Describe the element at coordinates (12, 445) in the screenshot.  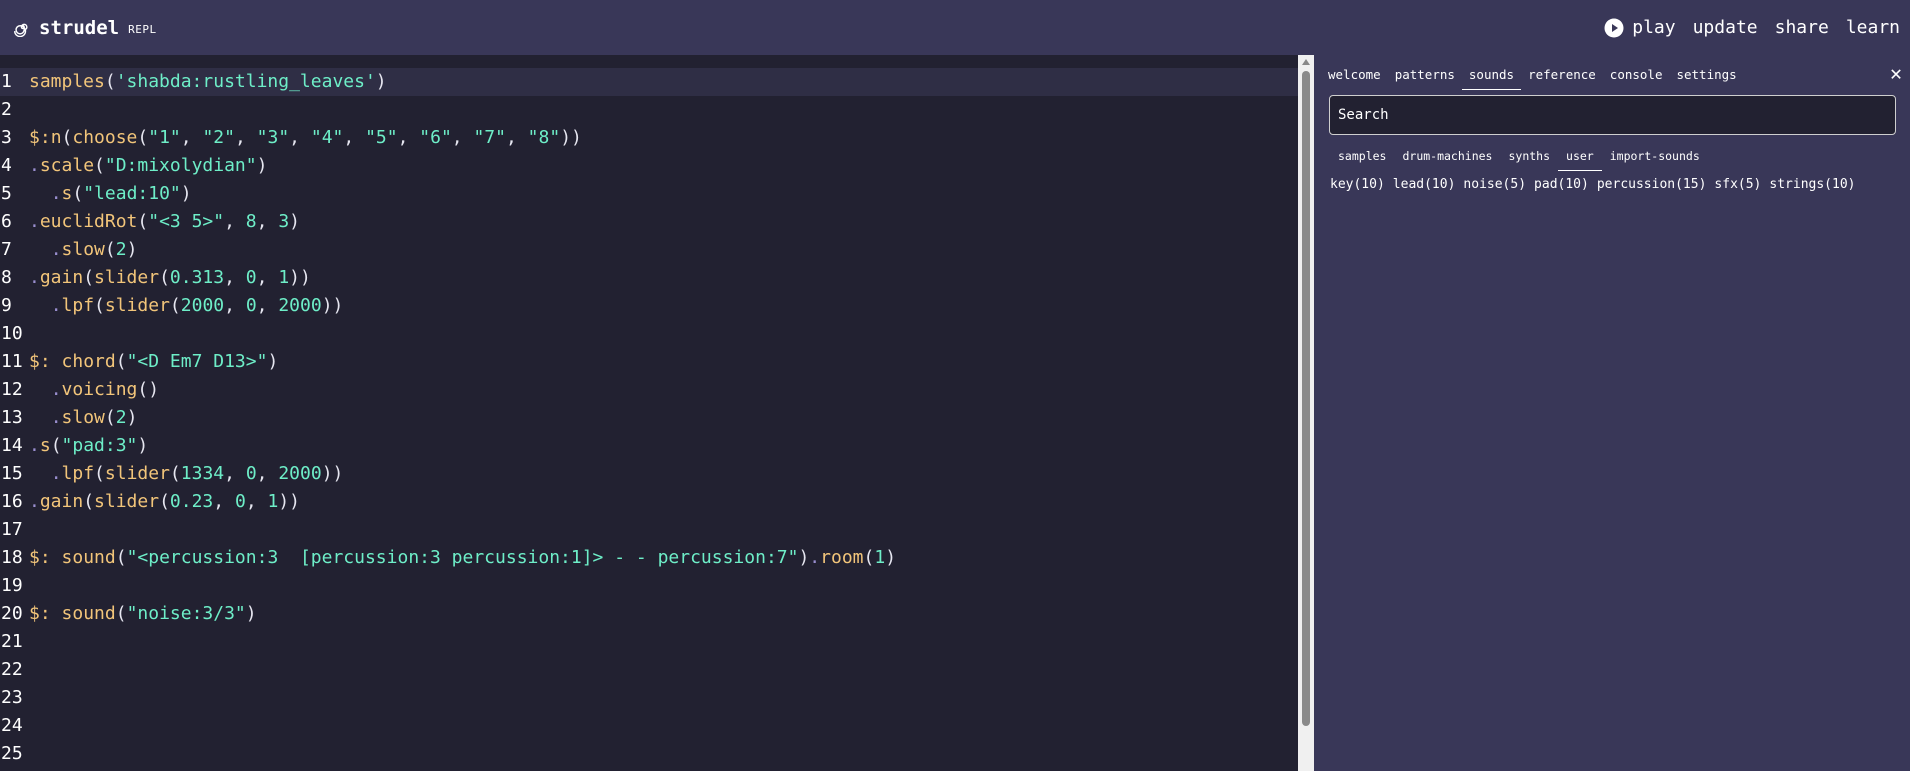
I see `line-number: 14` at that location.